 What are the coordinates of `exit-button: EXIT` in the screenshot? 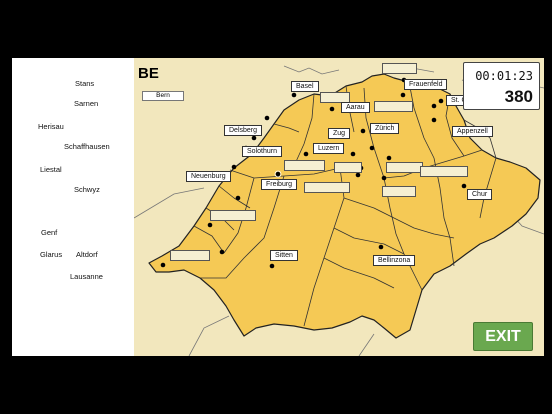 It's located at (503, 336).